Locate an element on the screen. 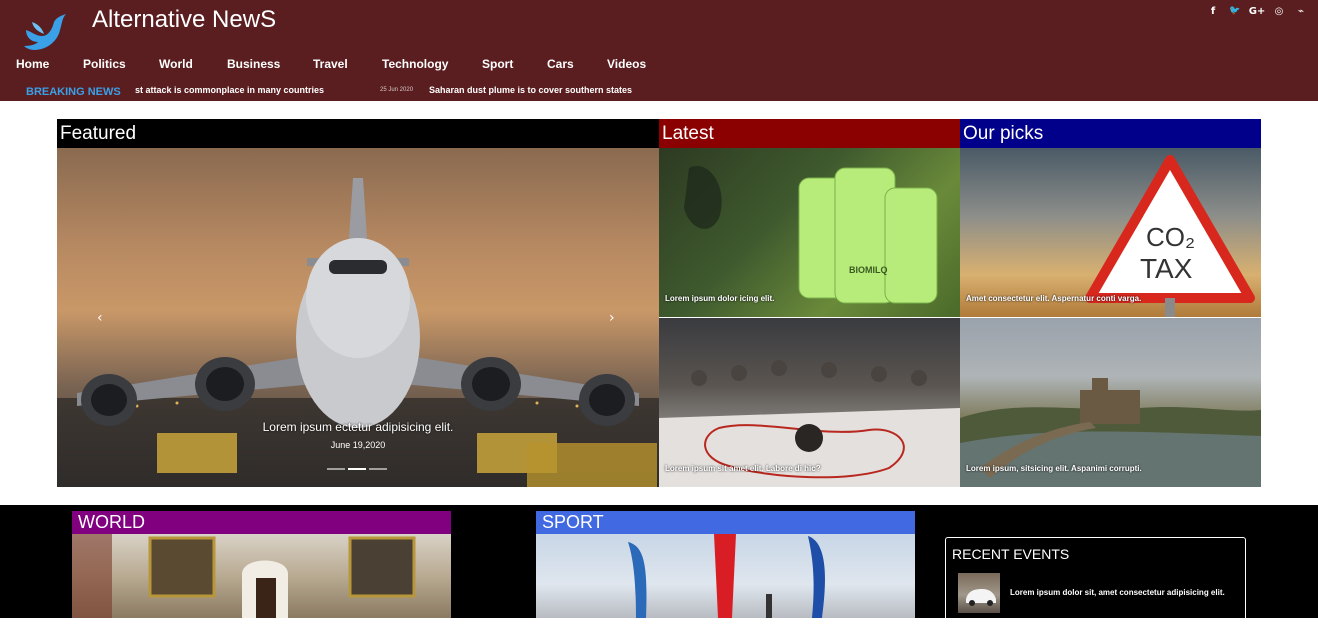 The height and width of the screenshot is (627, 1318). carousel-indicator-active is located at coordinates (357, 469).